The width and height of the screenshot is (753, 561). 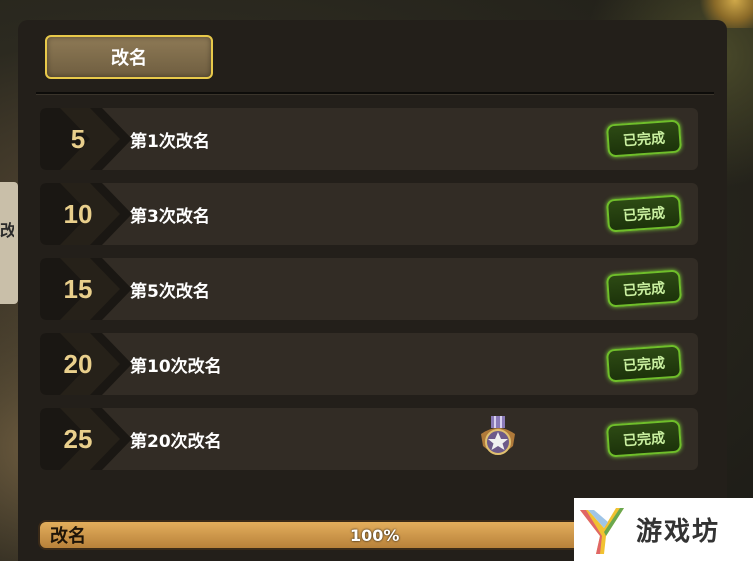 What do you see at coordinates (369, 214) in the screenshot?
I see `achievement-row: 10 第3次改名 已完成` at bounding box center [369, 214].